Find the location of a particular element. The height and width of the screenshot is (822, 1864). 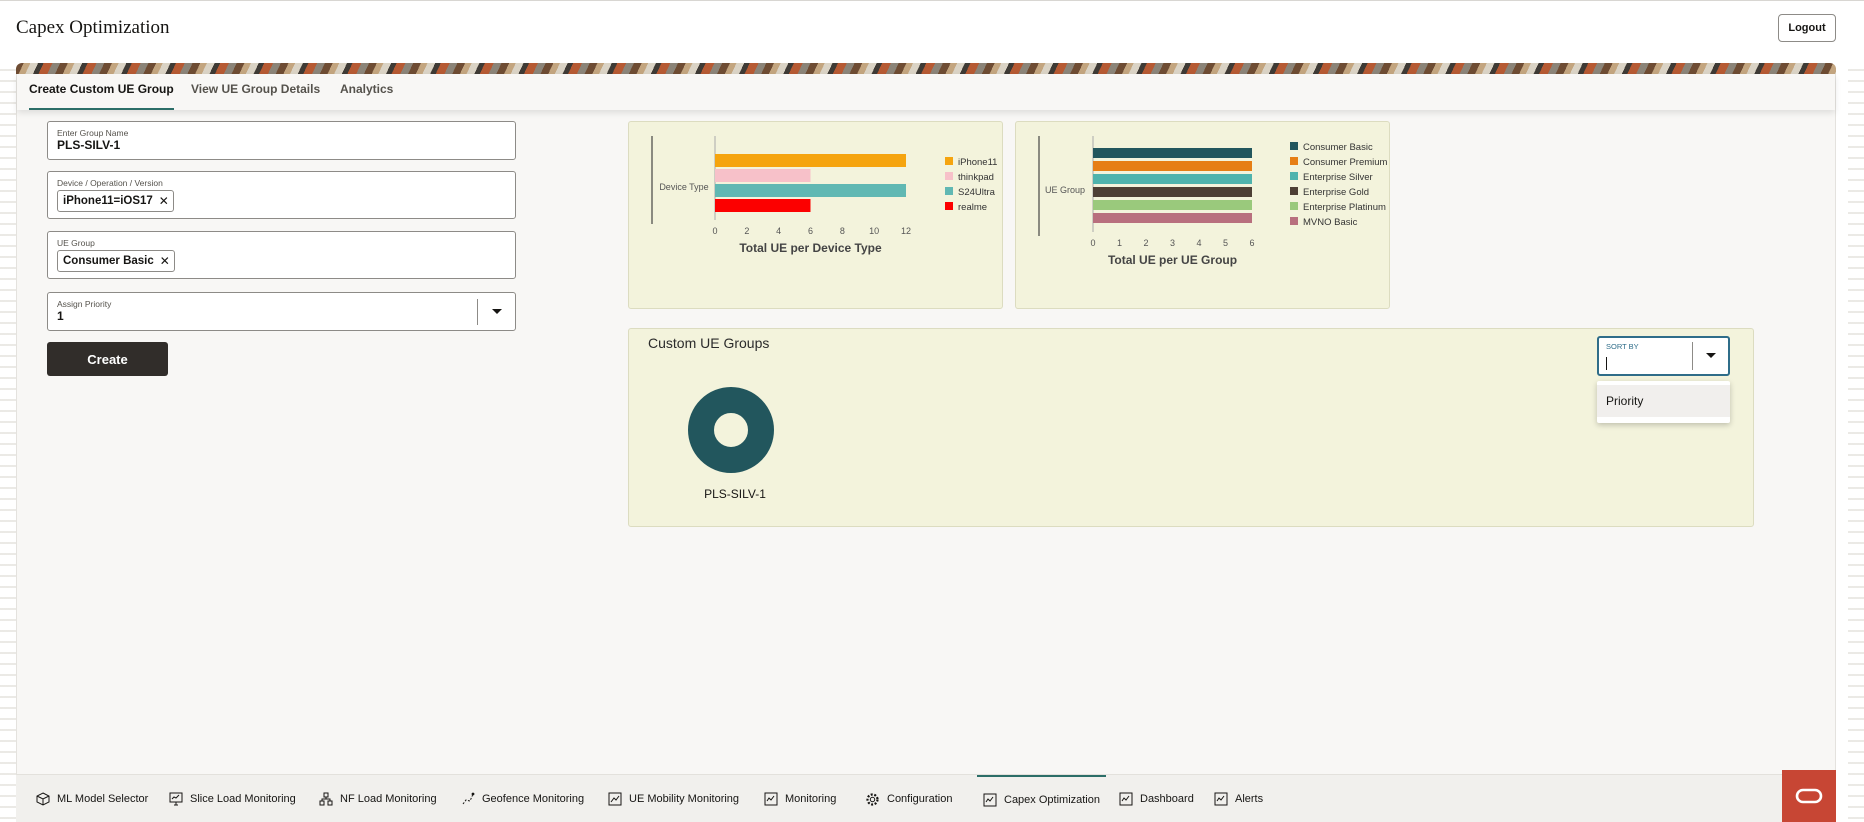

bar-mvno-basic is located at coordinates (1172, 218).